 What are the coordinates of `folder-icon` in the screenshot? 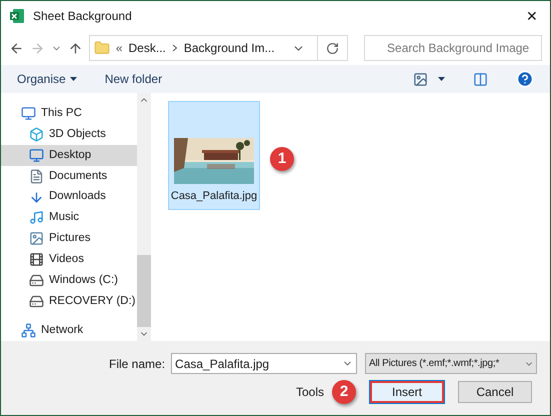 It's located at (102, 48).